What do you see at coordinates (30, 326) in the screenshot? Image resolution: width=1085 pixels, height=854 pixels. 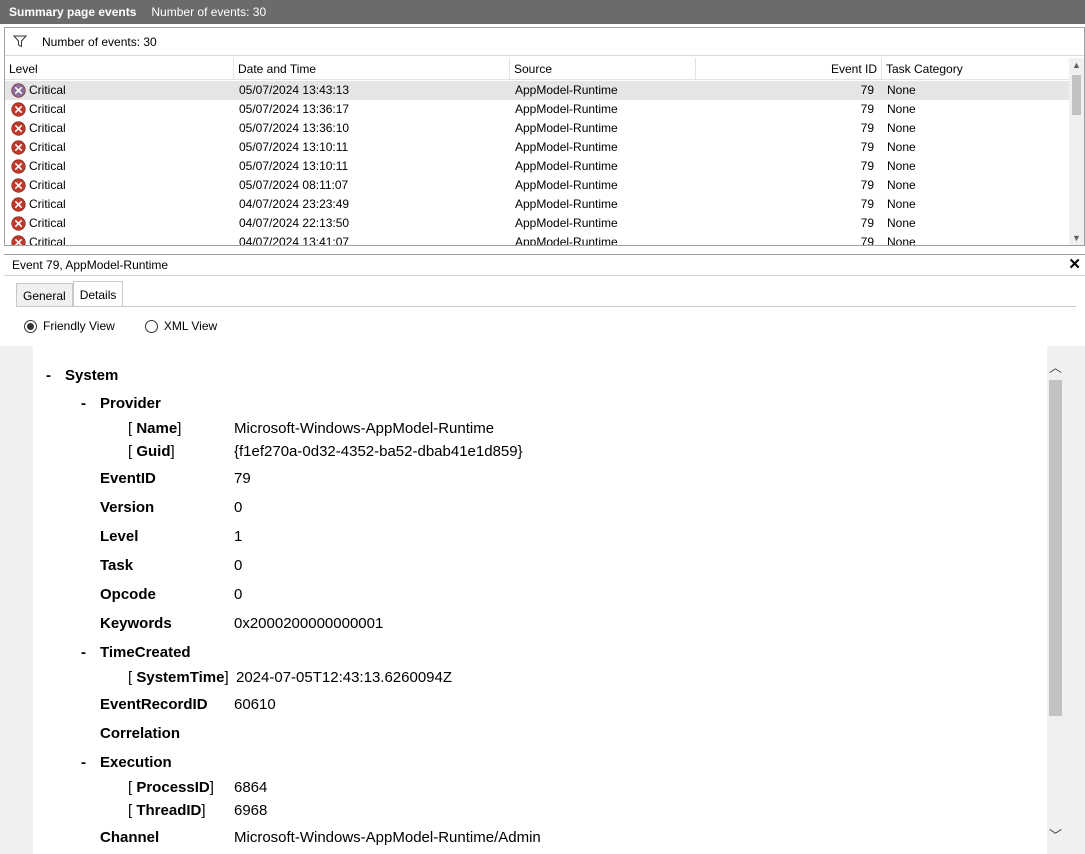 I see `radio-selected-icon` at bounding box center [30, 326].